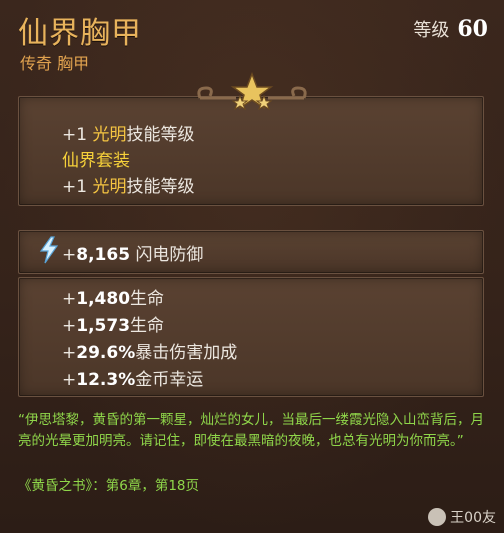  Describe the element at coordinates (252, 91) in the screenshot. I see `star-ornament-icon` at that location.